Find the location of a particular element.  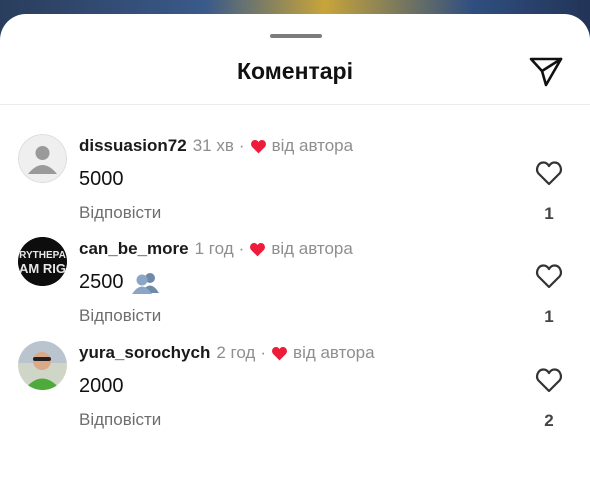

comment-text: 2000 is located at coordinates (101, 386).